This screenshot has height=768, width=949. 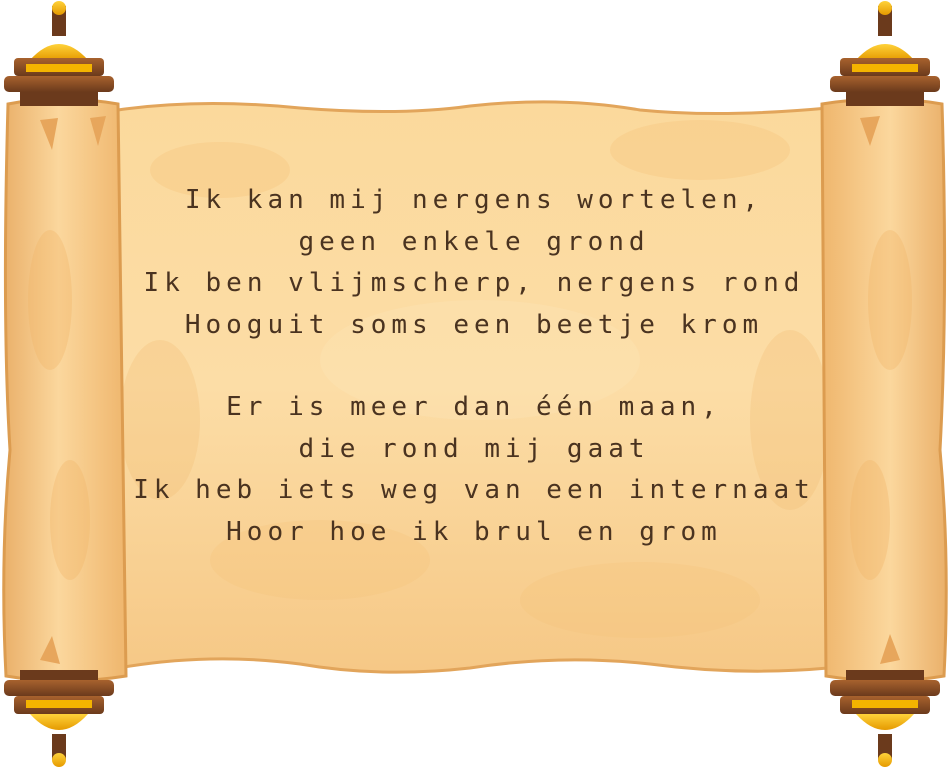 I want to click on poem-line: Hoor hoe ik brul en grom, so click(x=474, y=531).